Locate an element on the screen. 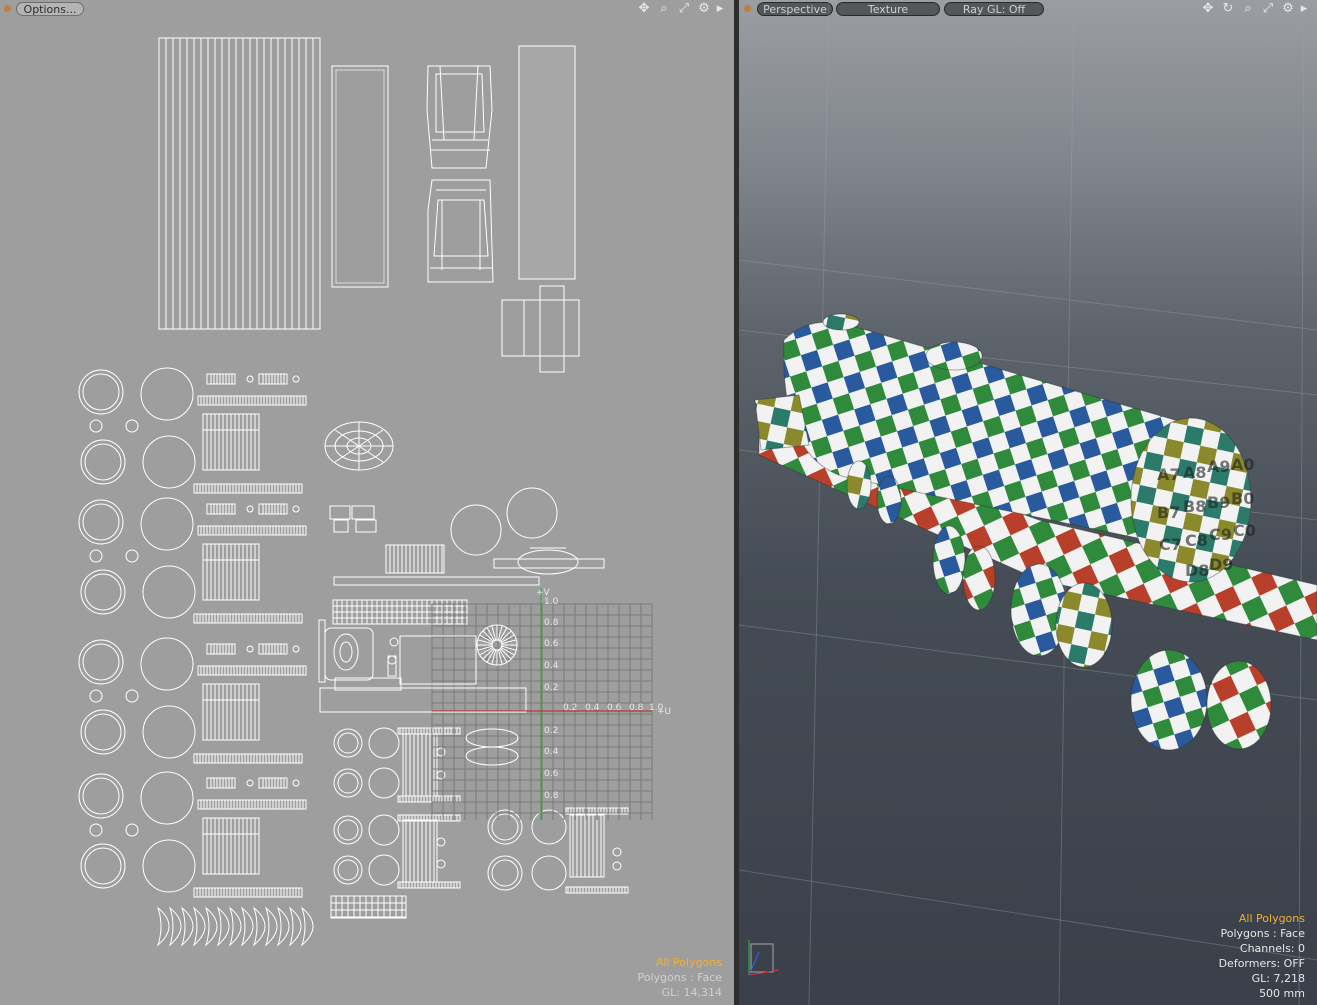 This screenshot has width=1317, height=1005. uv-island-saucer is located at coordinates (549, 561).